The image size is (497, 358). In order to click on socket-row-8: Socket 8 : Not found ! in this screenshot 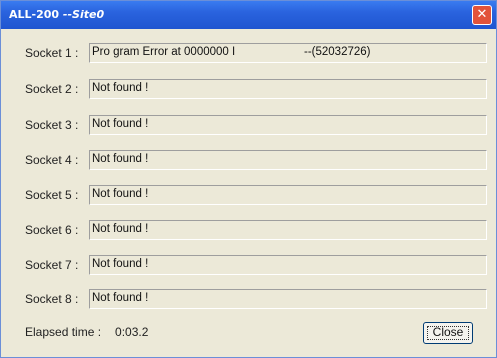, I will do `click(260, 300)`.